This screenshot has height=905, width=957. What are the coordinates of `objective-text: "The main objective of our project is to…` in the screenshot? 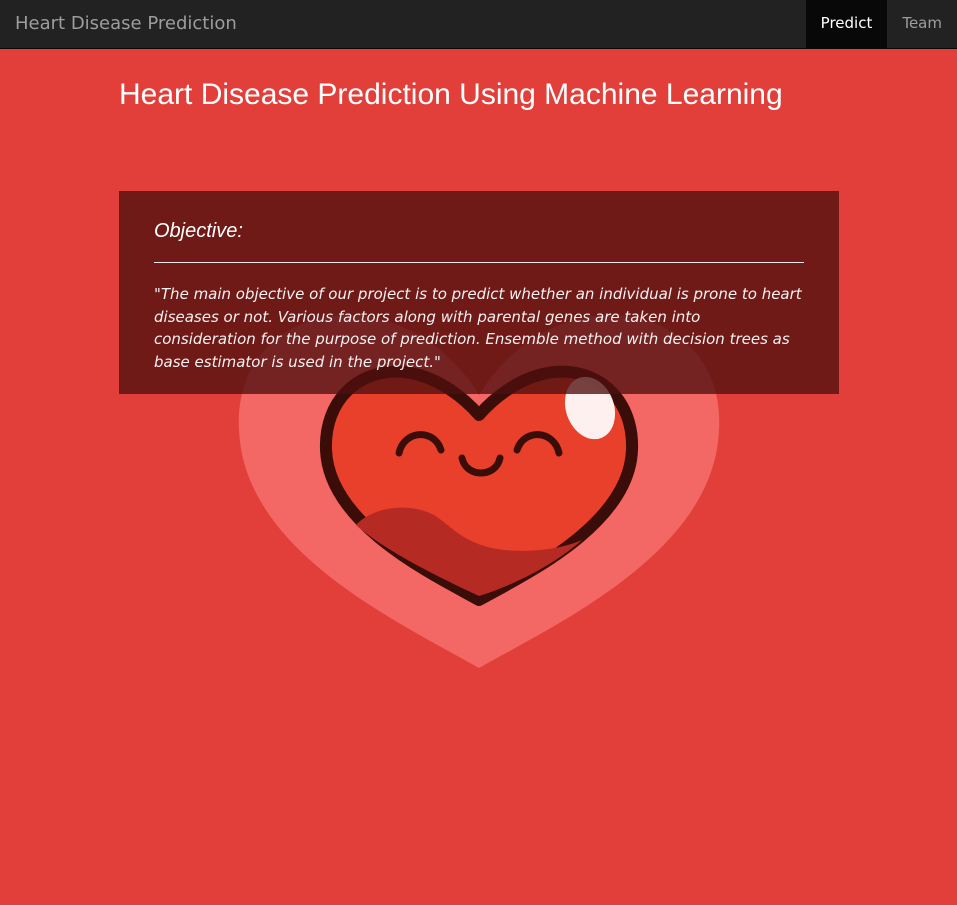 It's located at (478, 328).